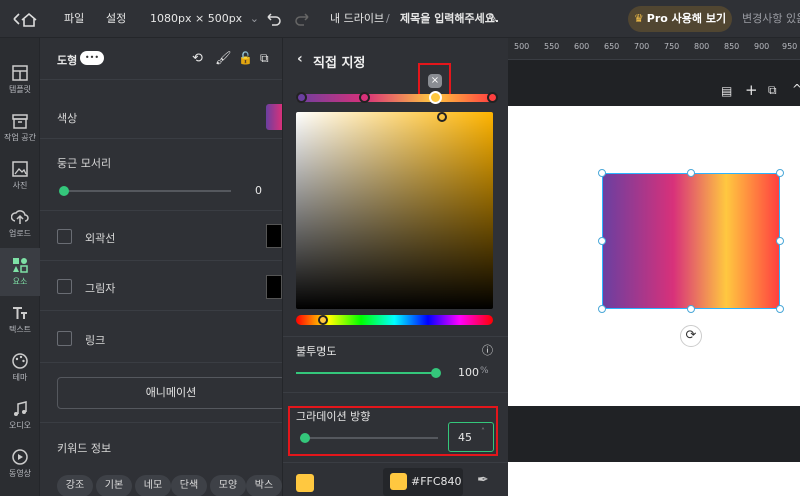  What do you see at coordinates (20, 128) in the screenshot?
I see `nav-workspace: 작업 공간` at bounding box center [20, 128].